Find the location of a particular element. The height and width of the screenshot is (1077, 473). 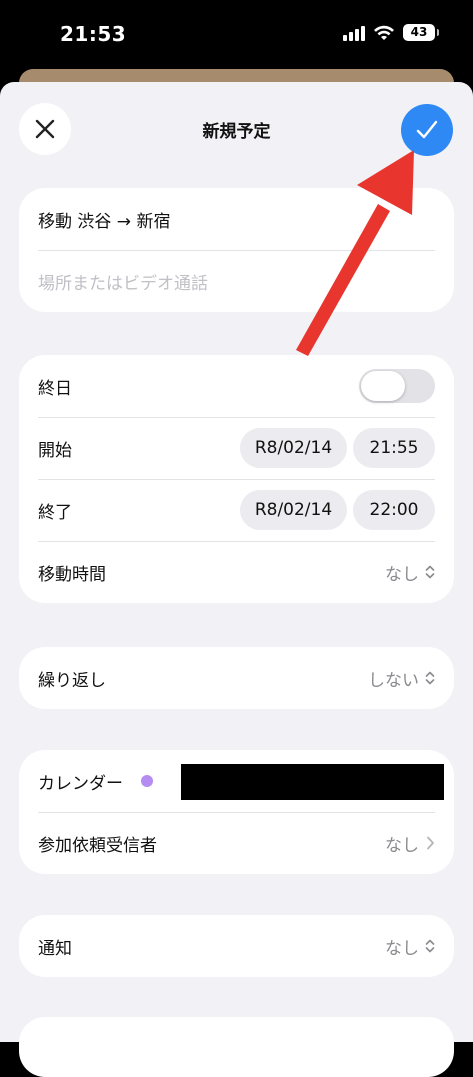

end-row: 終了 R8/02/14 22:00 is located at coordinates (236, 510).